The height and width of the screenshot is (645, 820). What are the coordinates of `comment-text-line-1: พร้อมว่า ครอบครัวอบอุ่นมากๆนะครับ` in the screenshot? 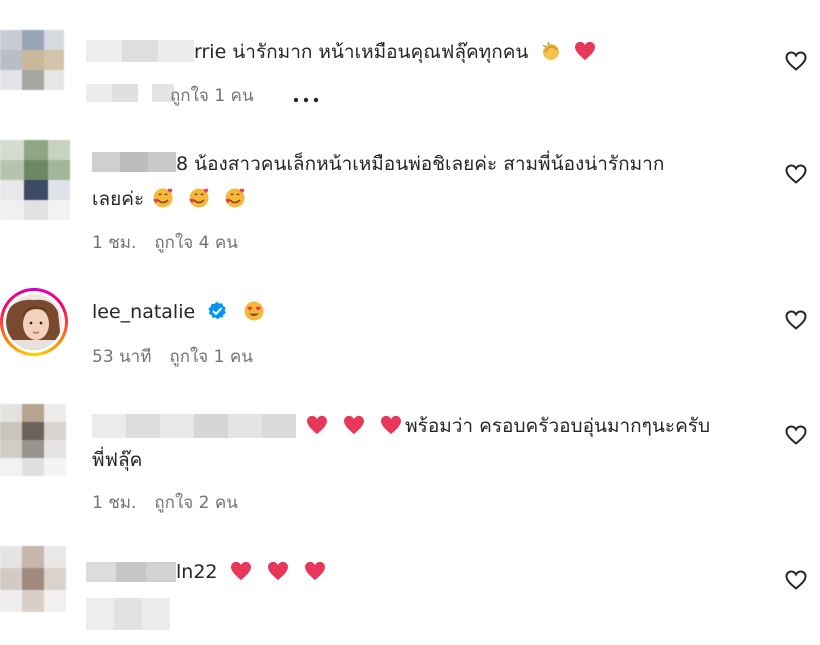 It's located at (506, 426).